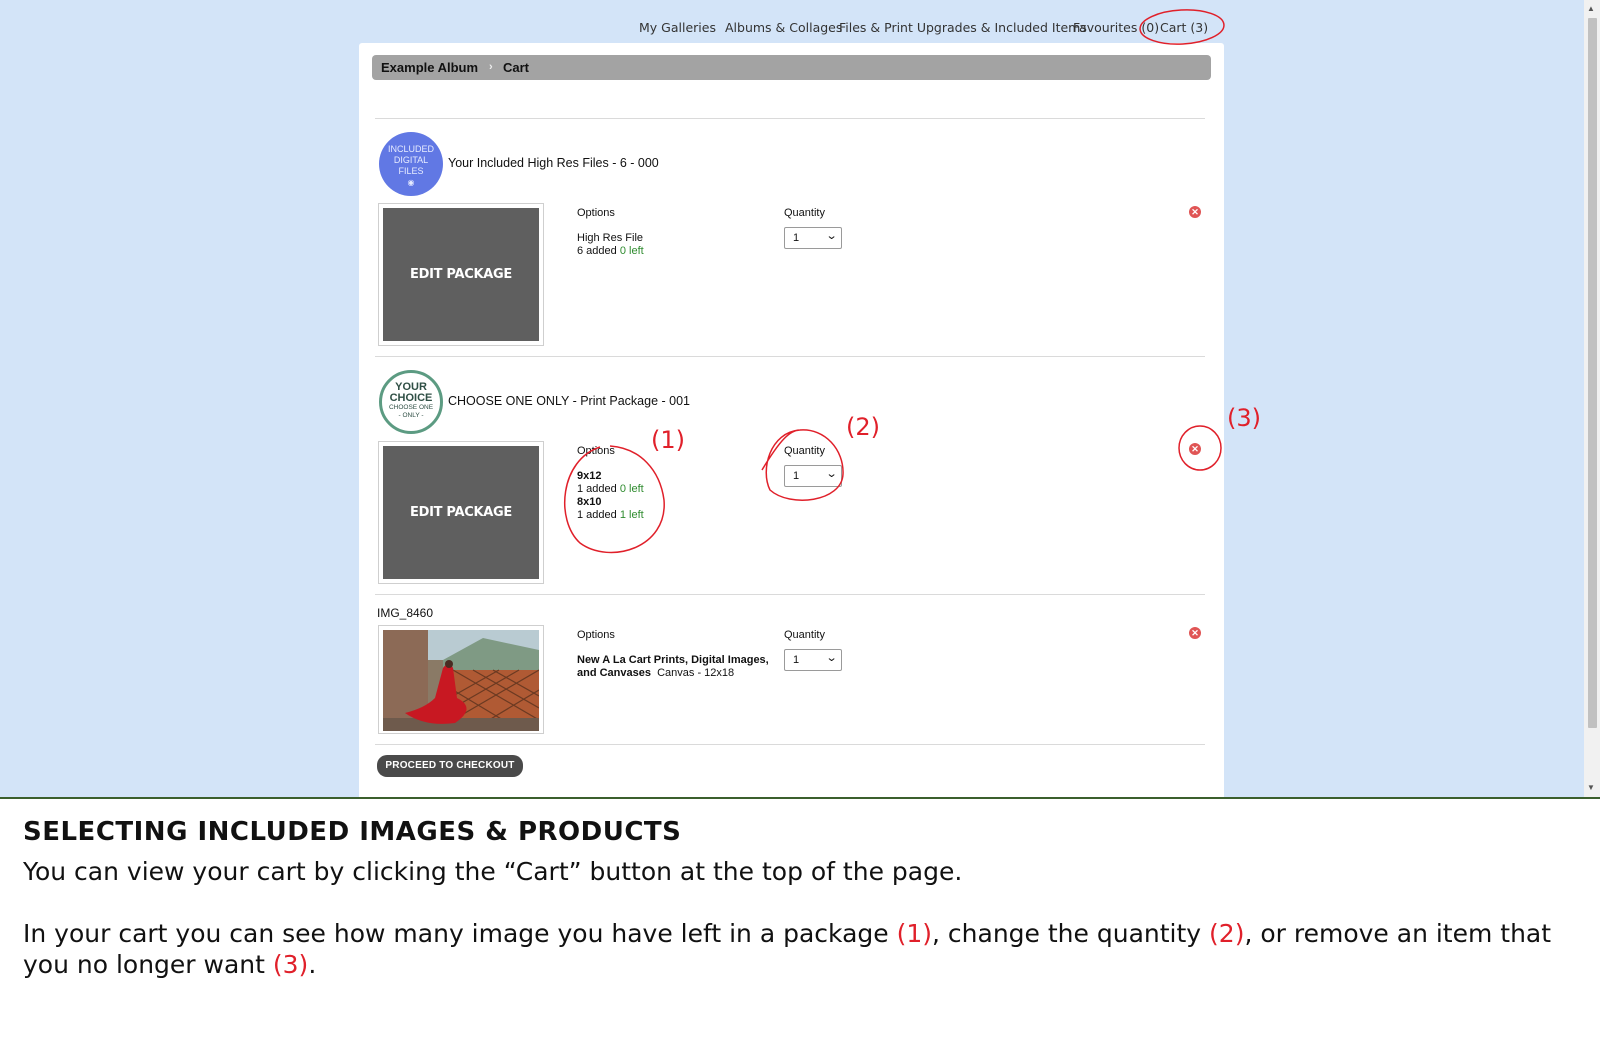  I want to click on annotation-2: (2), so click(863, 427).